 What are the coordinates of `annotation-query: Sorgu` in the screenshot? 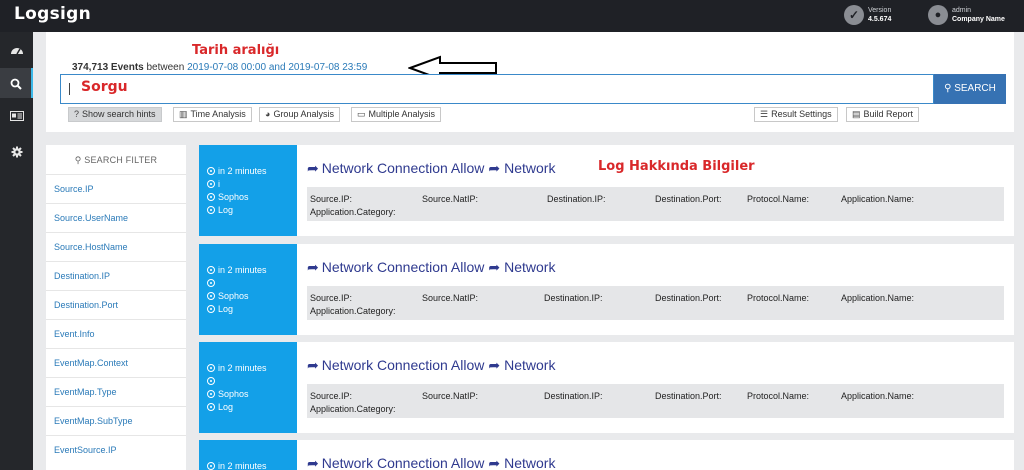 It's located at (104, 87).